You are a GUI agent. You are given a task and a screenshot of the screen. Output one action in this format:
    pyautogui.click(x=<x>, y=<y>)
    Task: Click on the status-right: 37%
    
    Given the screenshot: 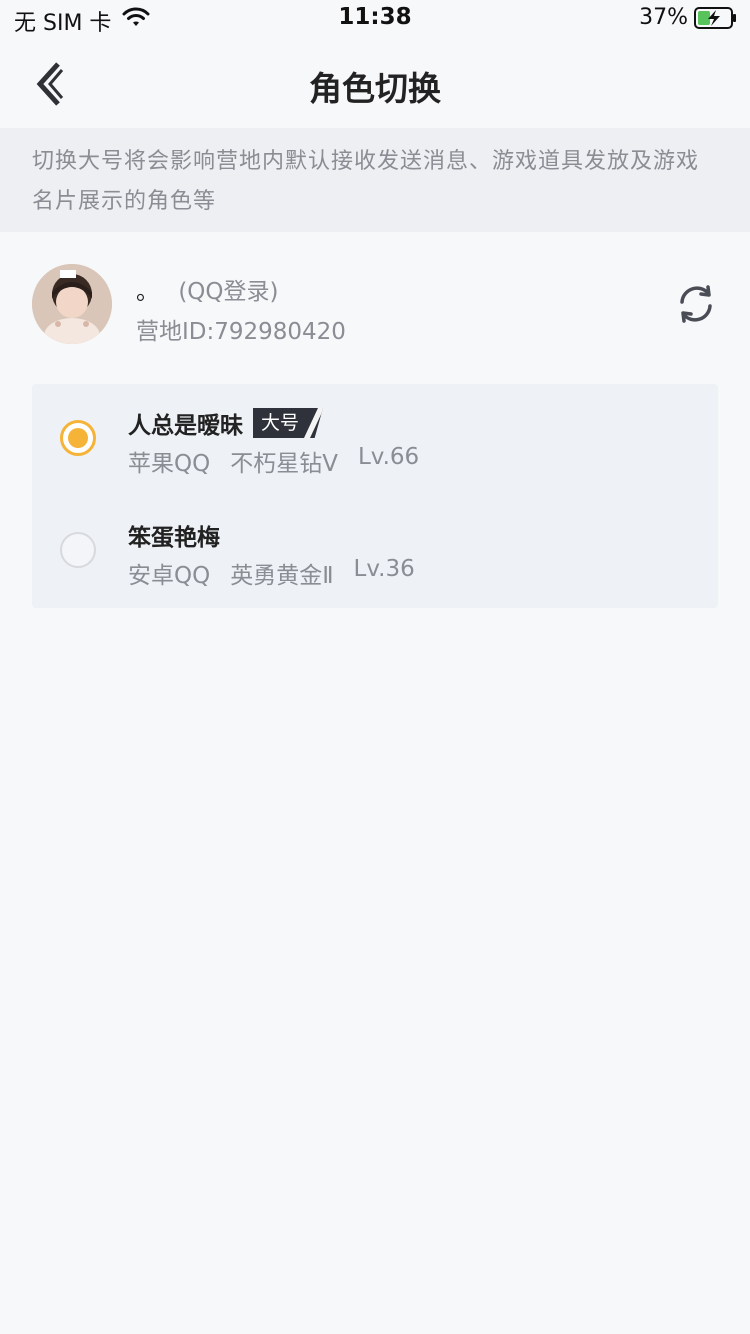 What is the action you would take?
    pyautogui.click(x=687, y=17)
    